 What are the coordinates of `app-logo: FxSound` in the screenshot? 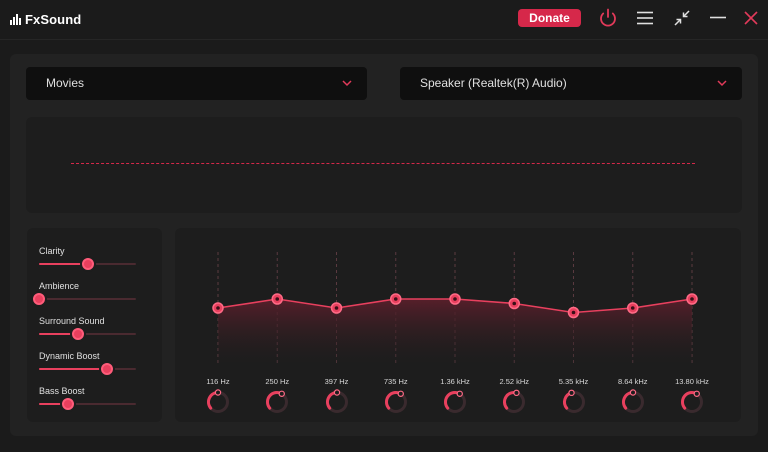 It's located at (45, 19).